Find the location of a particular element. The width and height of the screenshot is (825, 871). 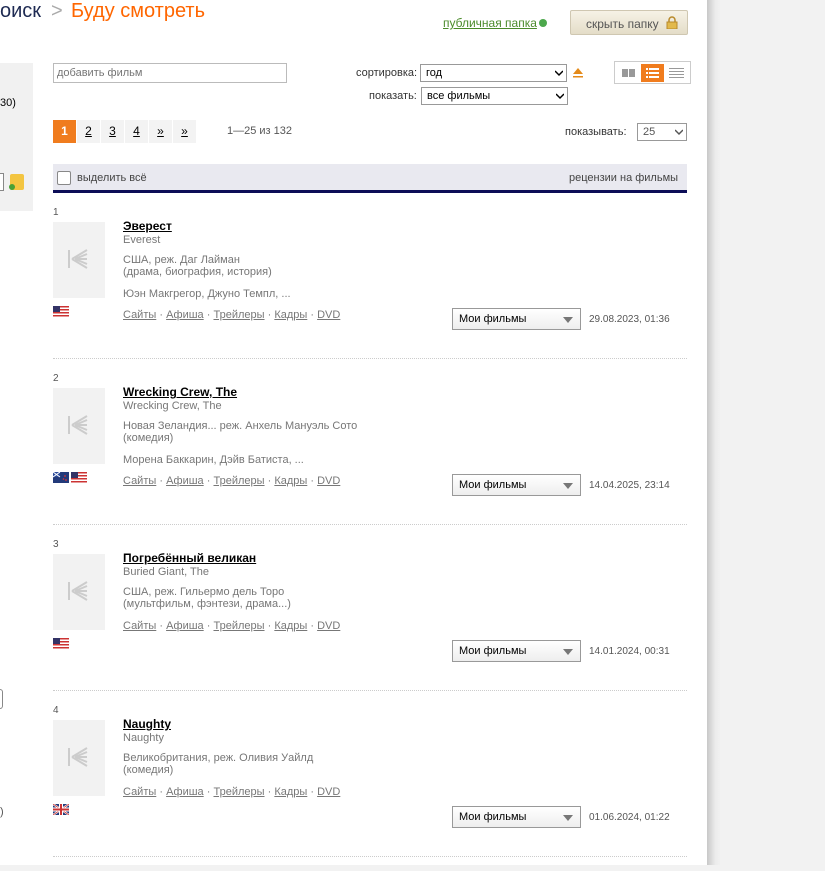

view-compact-button is located at coordinates (676, 73).